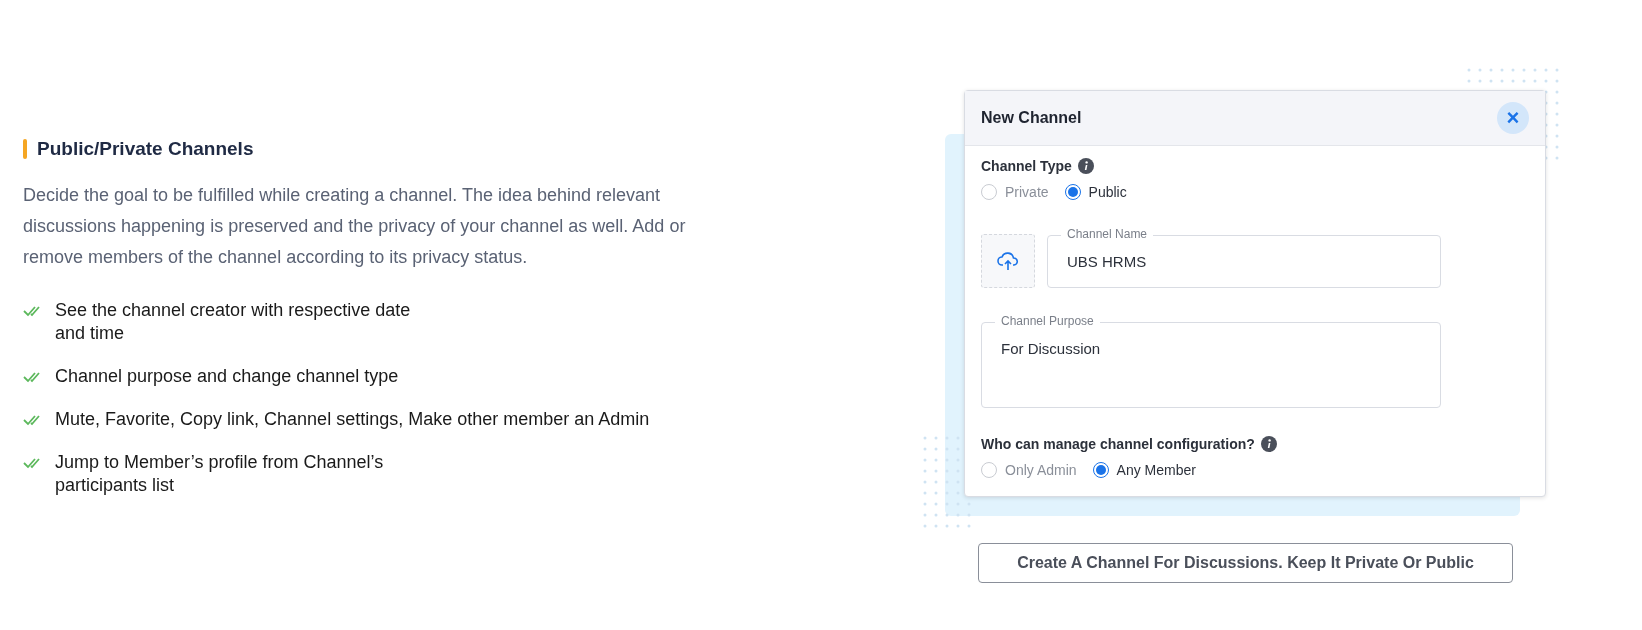 This screenshot has height=630, width=1642. What do you see at coordinates (355, 226) in the screenshot?
I see `section-description: Decide the goal to be fulfilled while creating a channel. The idea behind relevant discussions happening is preserved and the privacy of your channel as well. Add or remove members of the channel according to its privacy status.` at bounding box center [355, 226].